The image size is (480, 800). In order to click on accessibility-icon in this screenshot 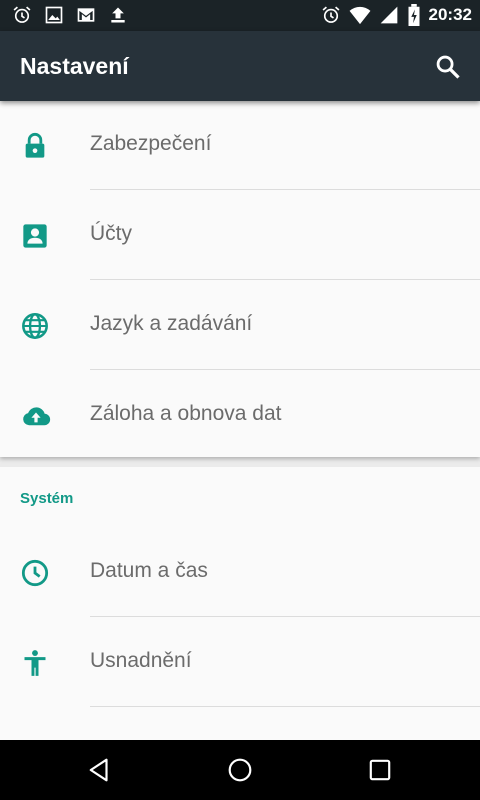, I will do `click(35, 663)`.